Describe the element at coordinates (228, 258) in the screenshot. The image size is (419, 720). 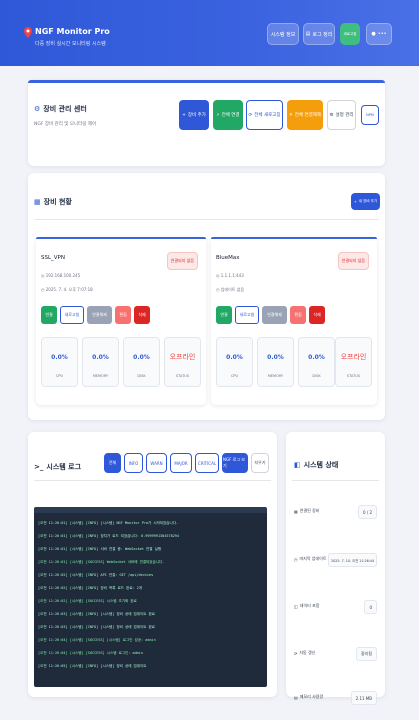
I see `device-name: BlueMax` at that location.